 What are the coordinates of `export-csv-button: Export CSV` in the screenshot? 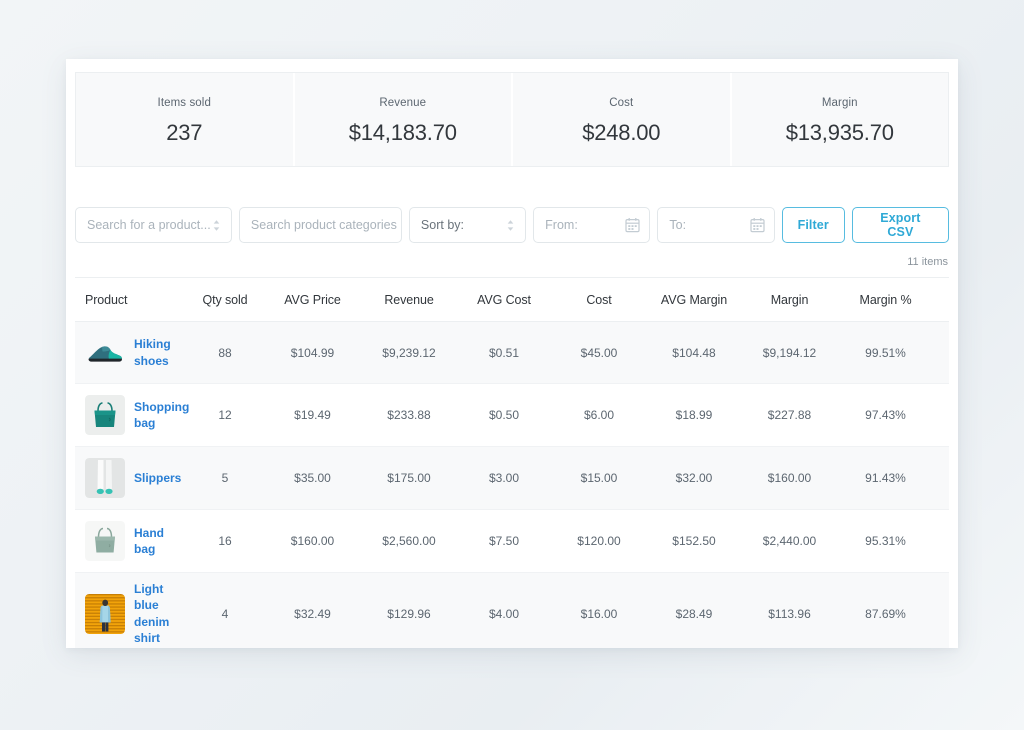 It's located at (900, 225).